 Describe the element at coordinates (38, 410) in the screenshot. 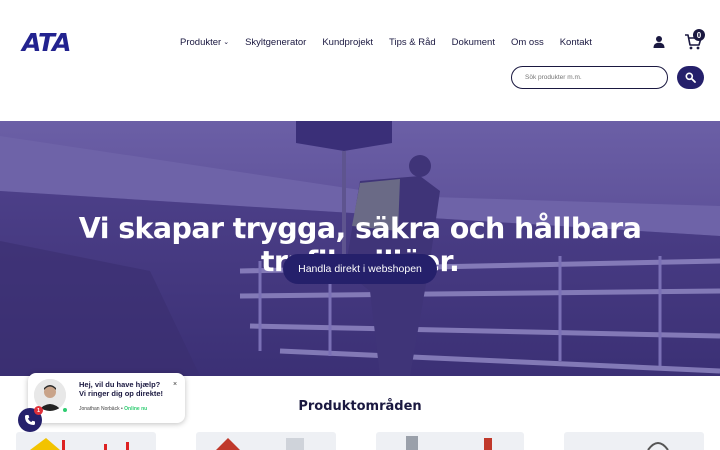

I see `notification-badge: 1` at that location.